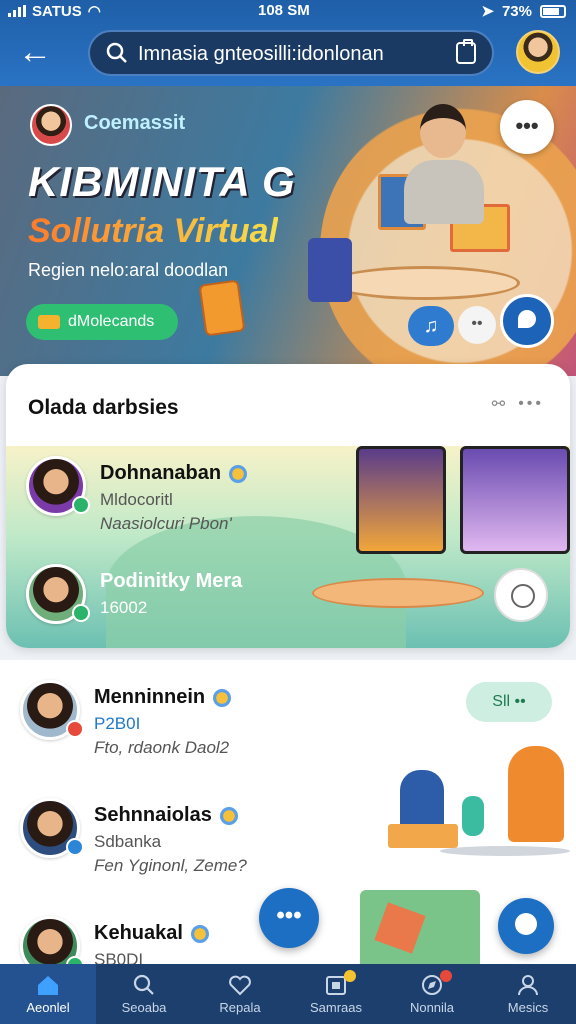 This screenshot has height=1024, width=576. What do you see at coordinates (111, 321) in the screenshot?
I see `hero-pill-label: dMolecands` at bounding box center [111, 321].